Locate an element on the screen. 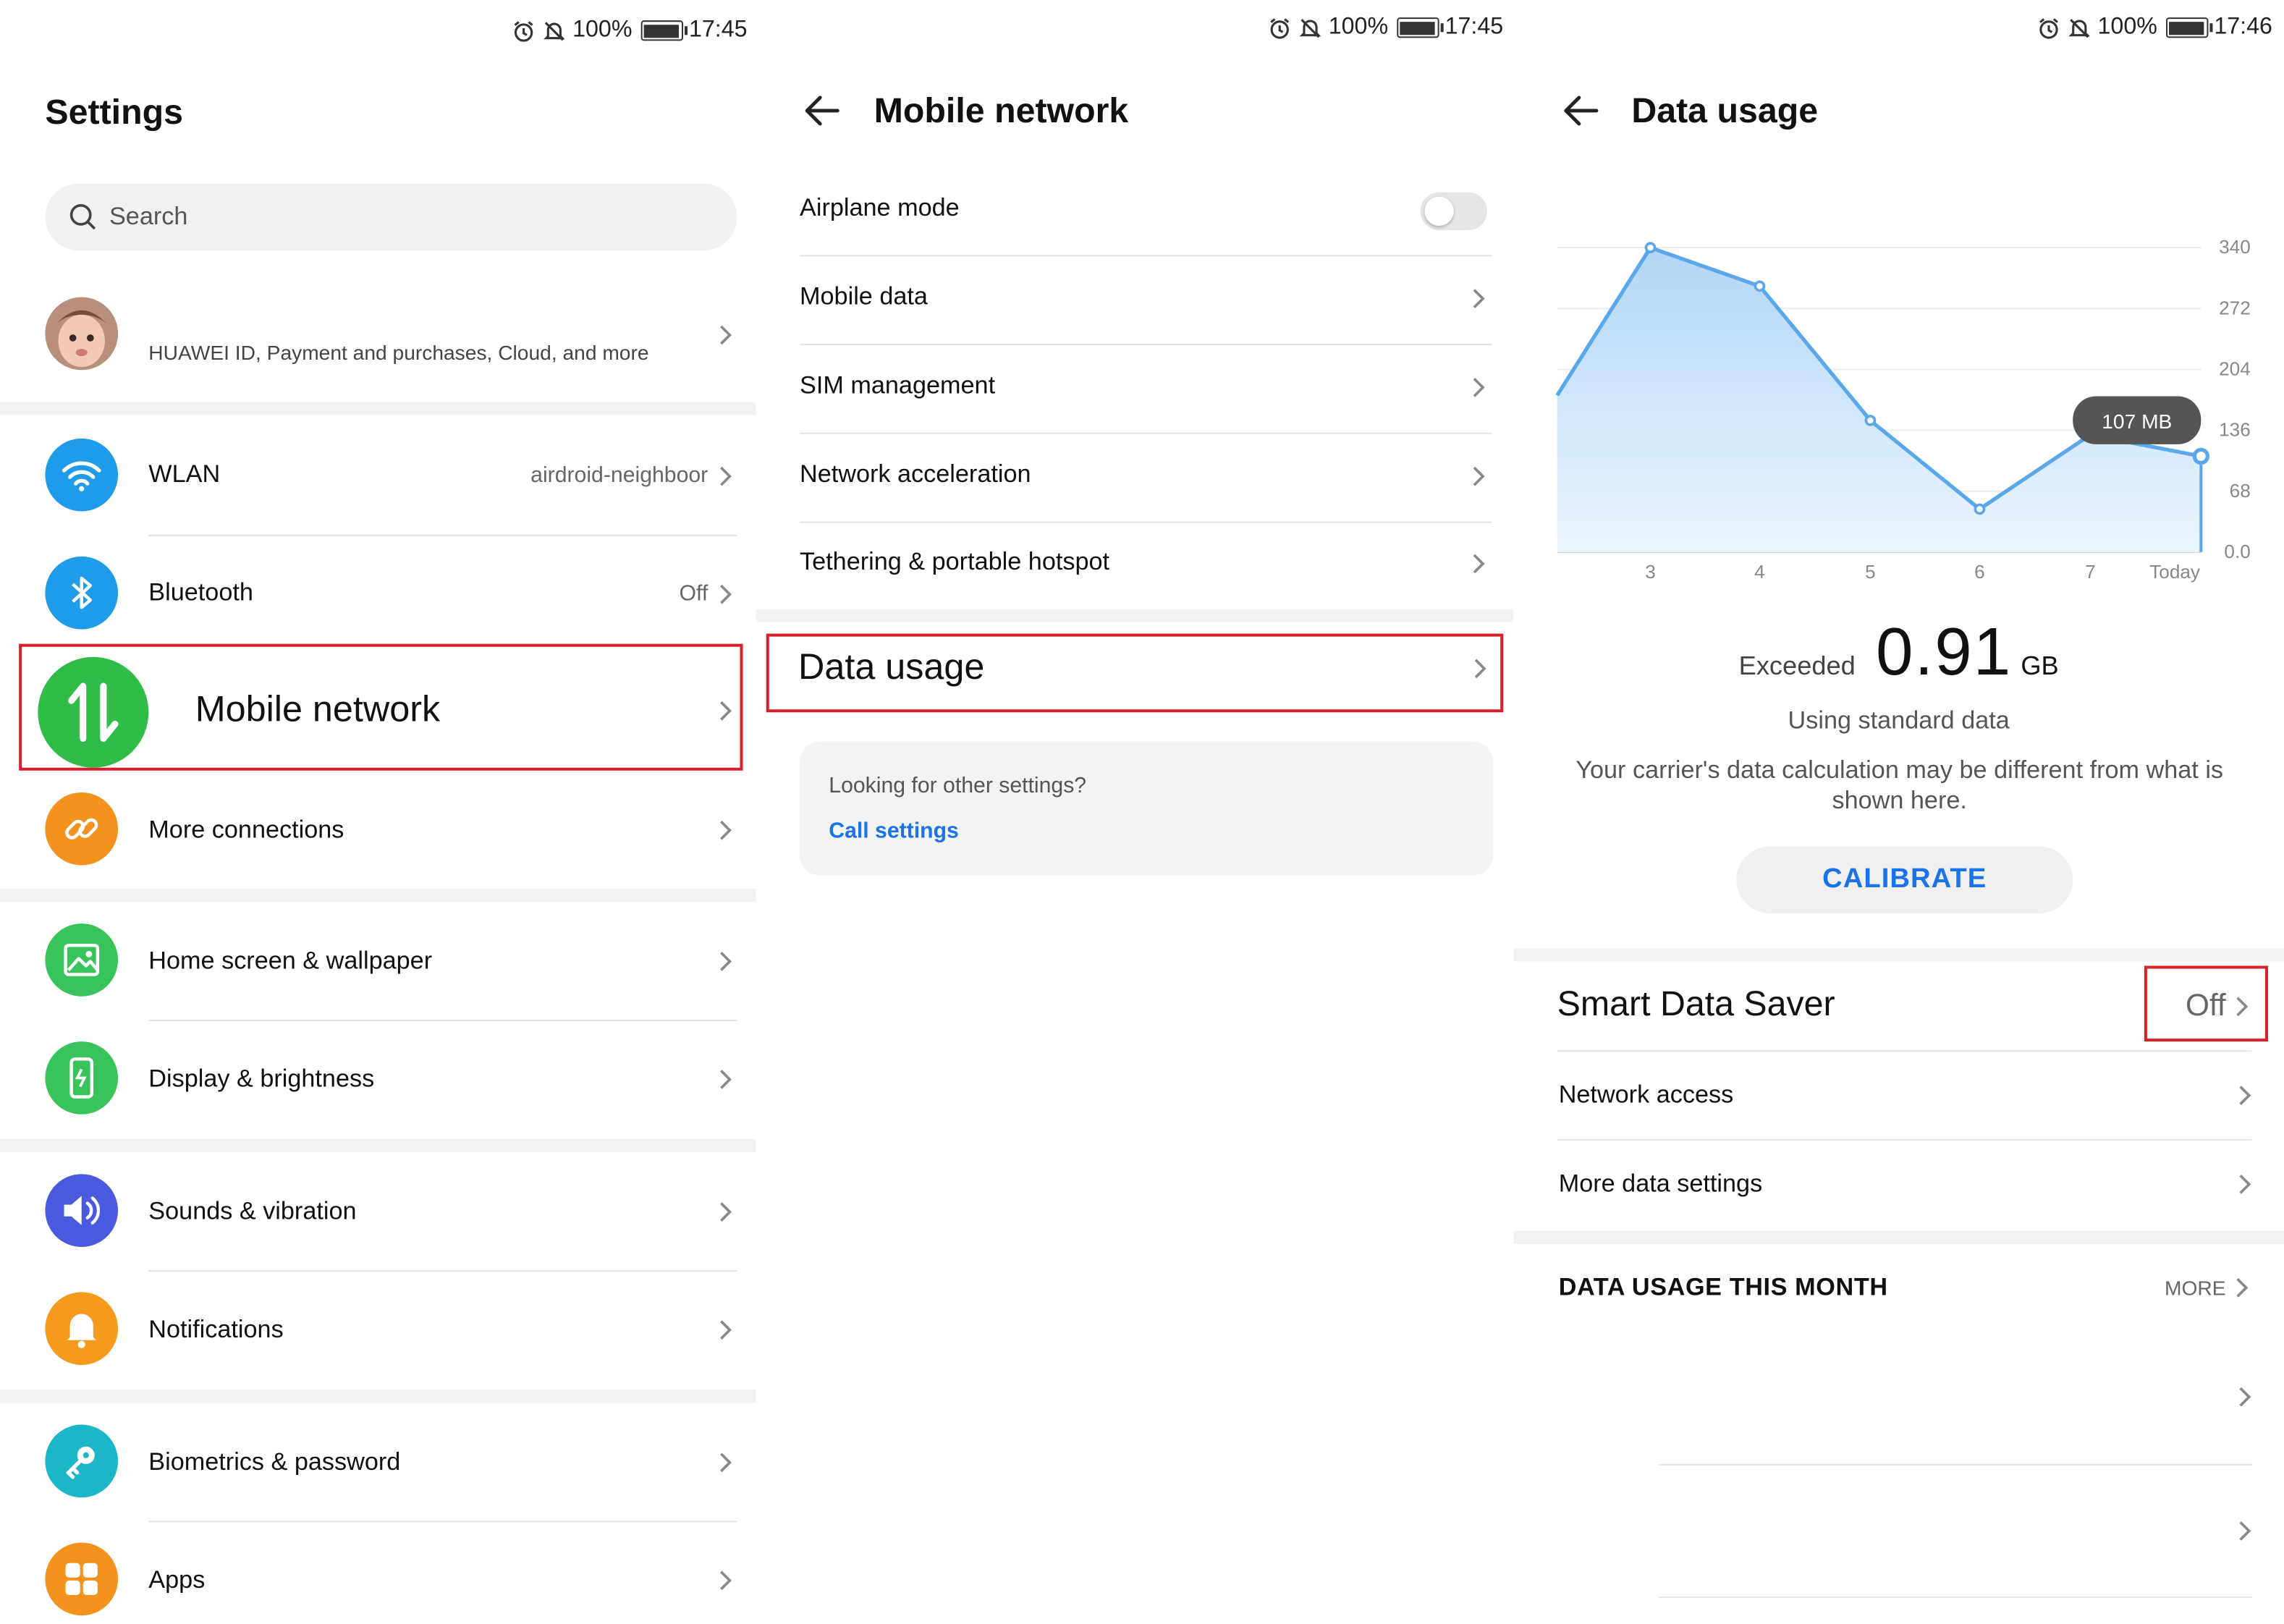 The height and width of the screenshot is (1624, 2284). link-icon is located at coordinates (82, 829).